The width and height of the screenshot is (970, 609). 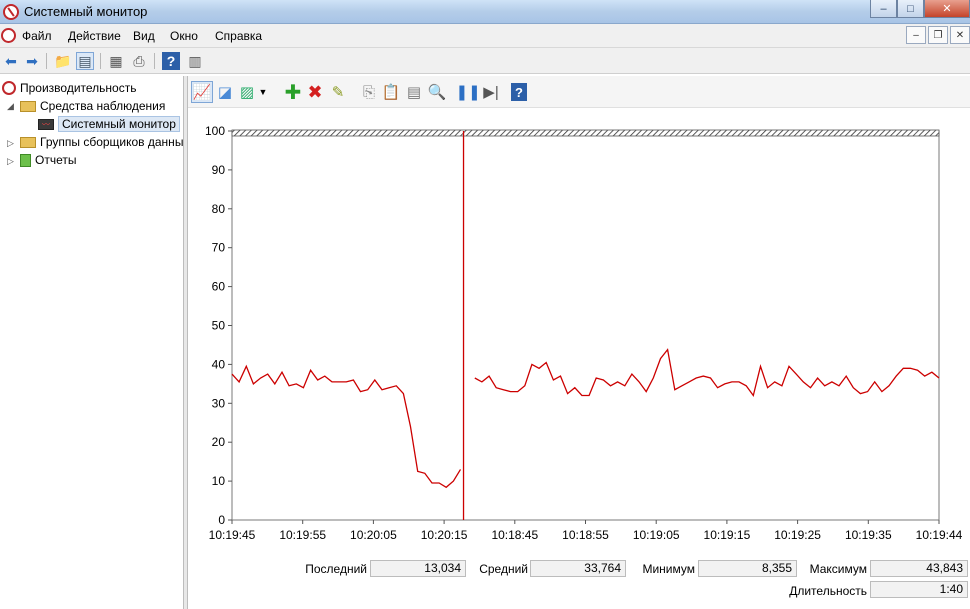 I want to click on y-tick-label: 40, so click(x=219, y=364).